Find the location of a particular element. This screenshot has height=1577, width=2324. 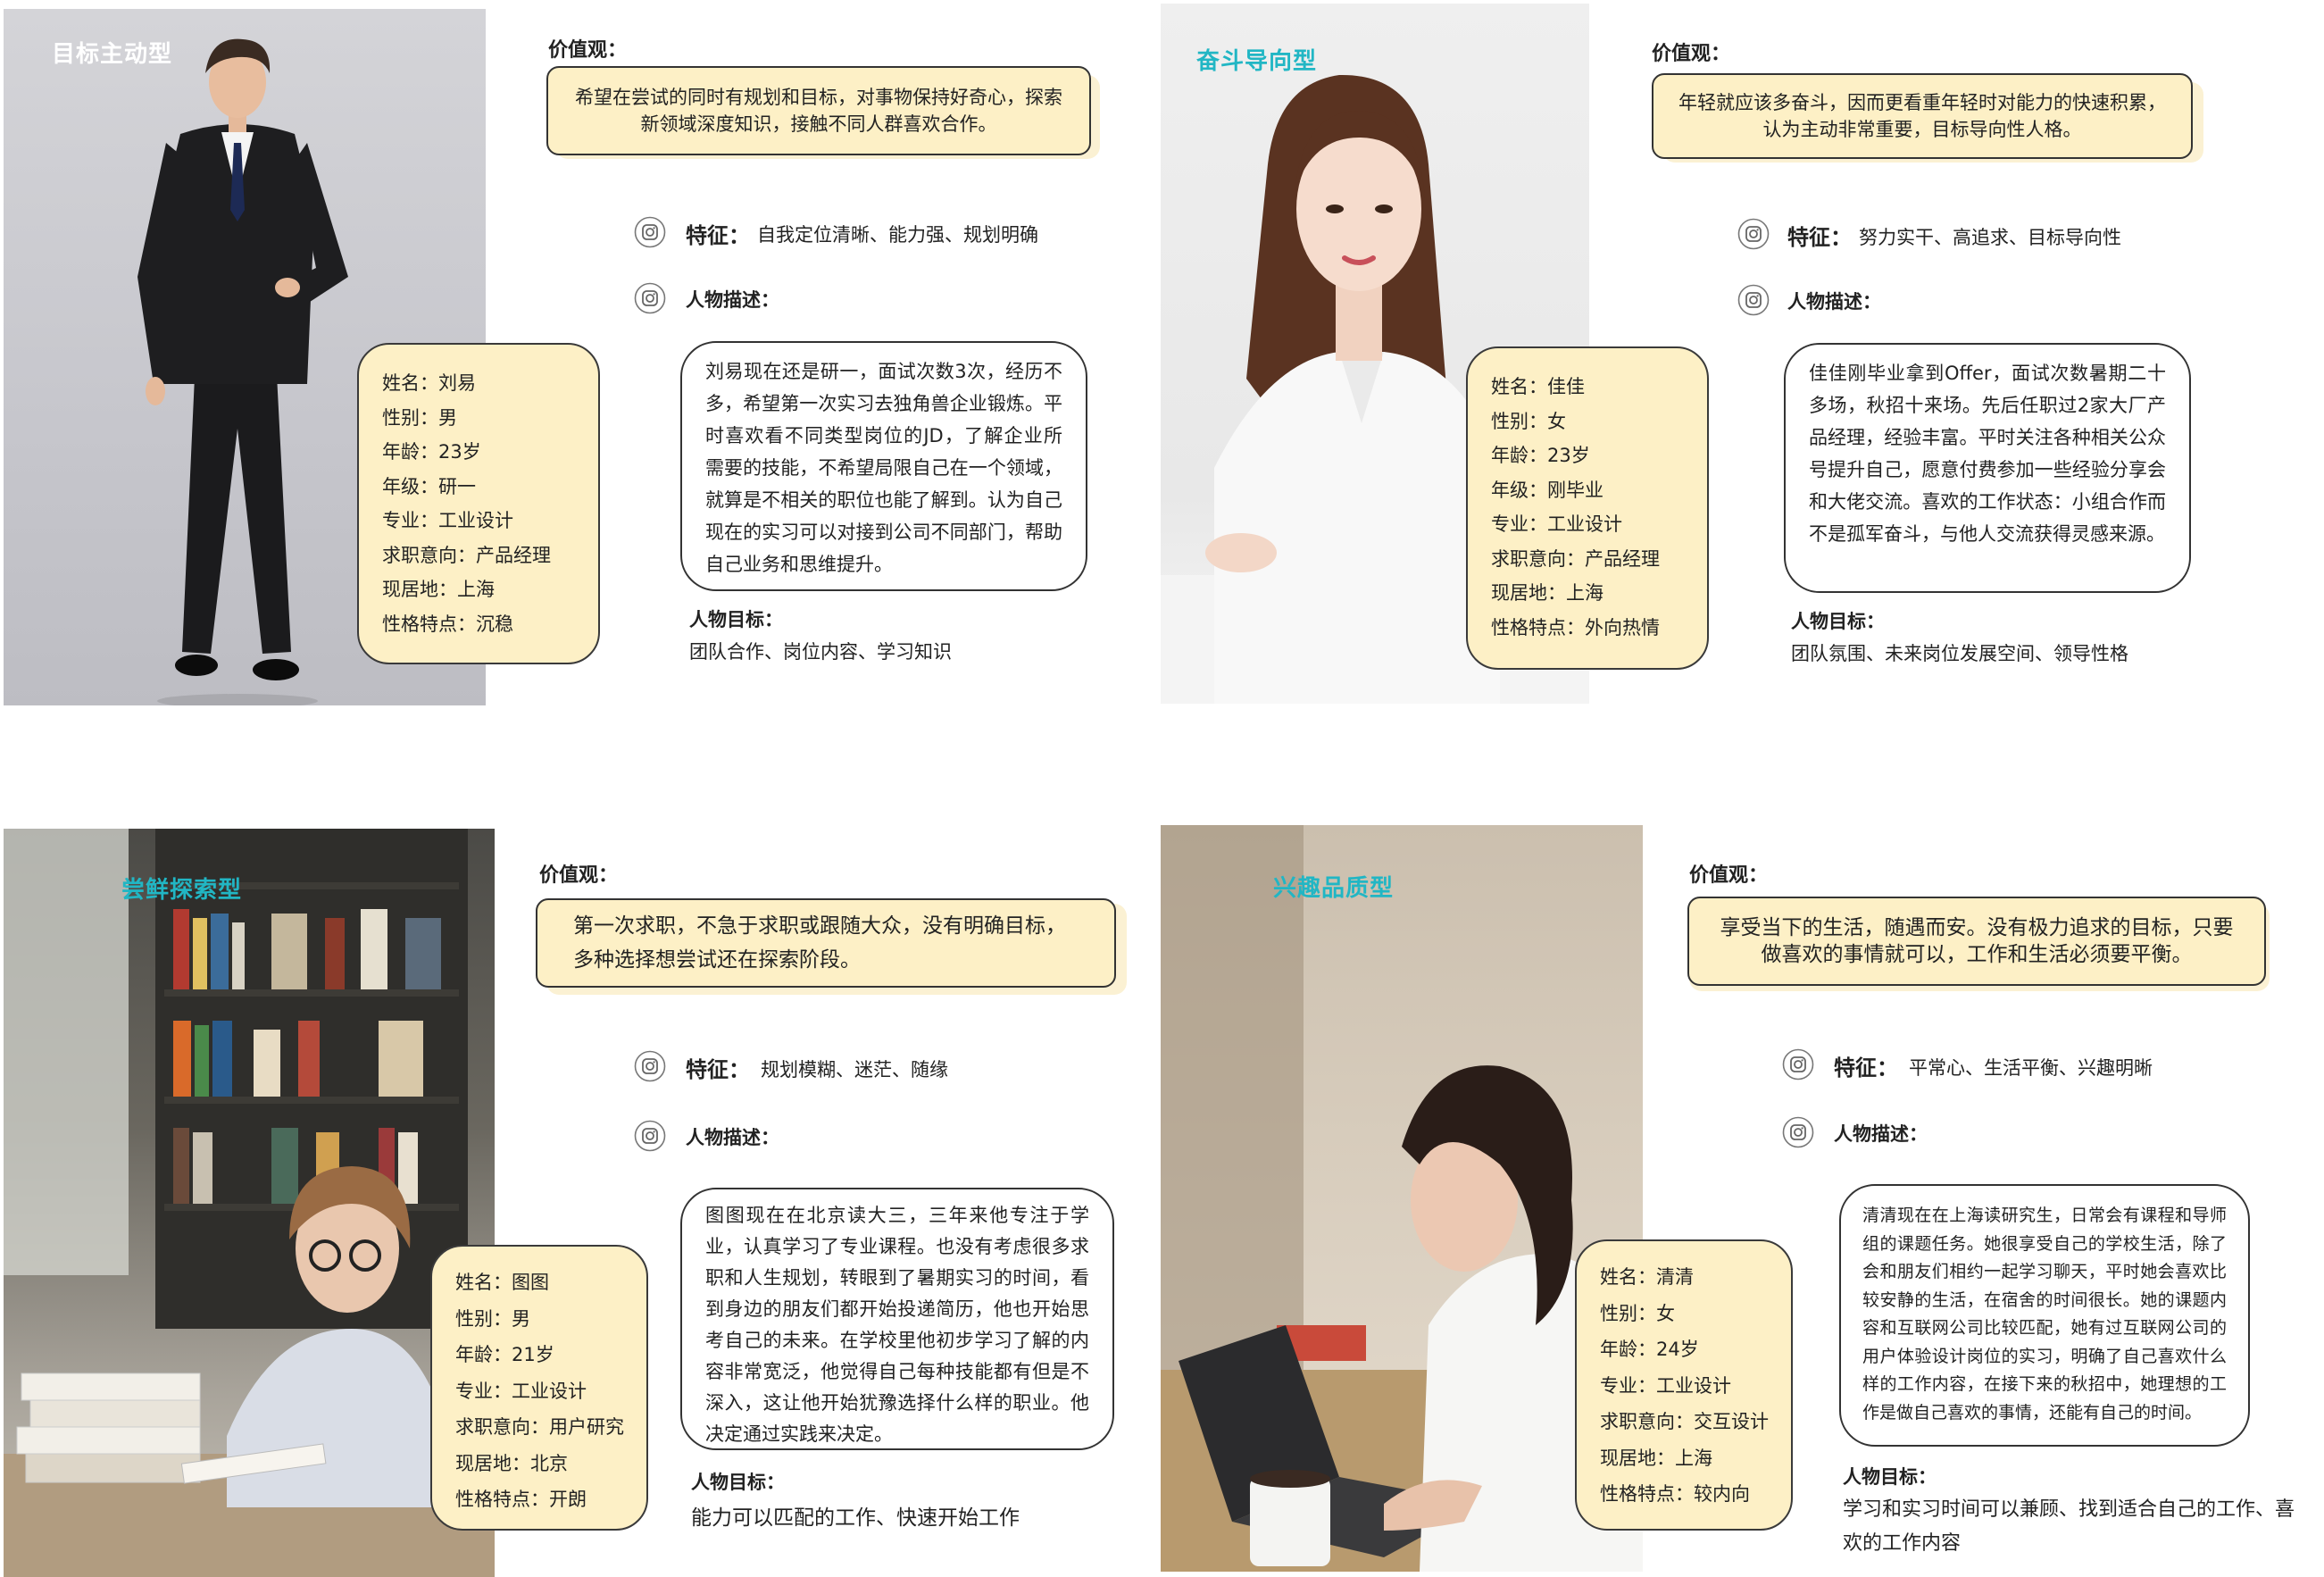

goal-text: 团队氛围、未来岗位发展空间、领导性格 is located at coordinates (1959, 654).